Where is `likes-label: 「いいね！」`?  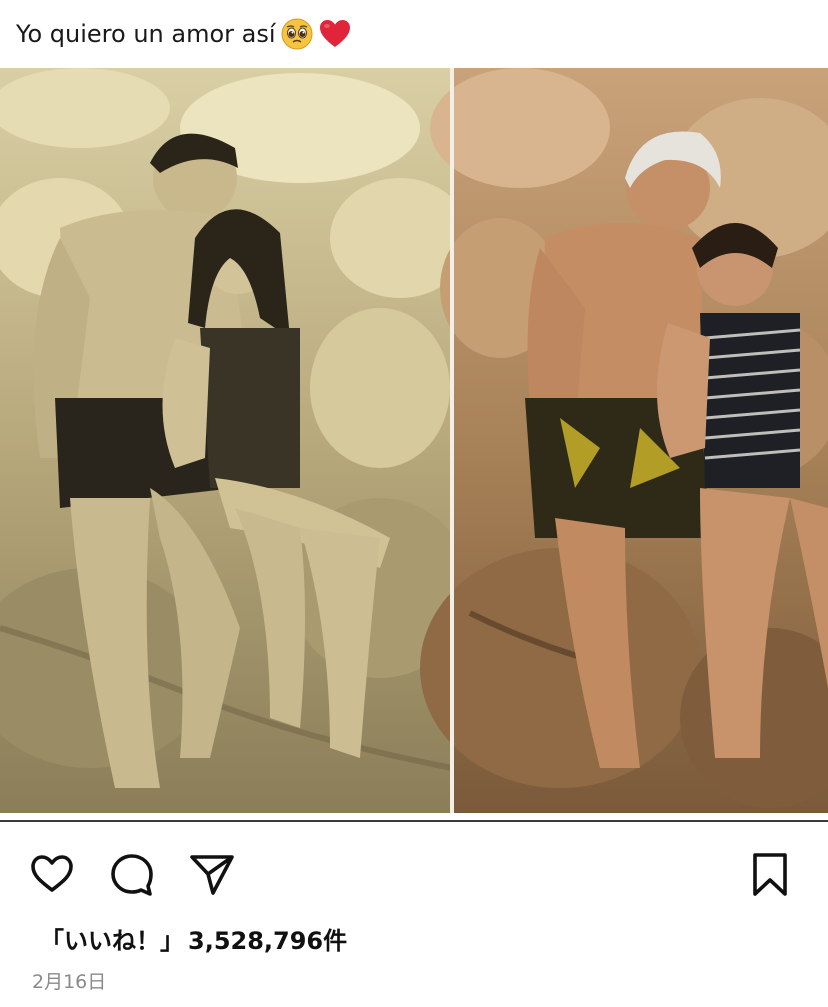 likes-label: 「いいね！」 is located at coordinates (112, 940).